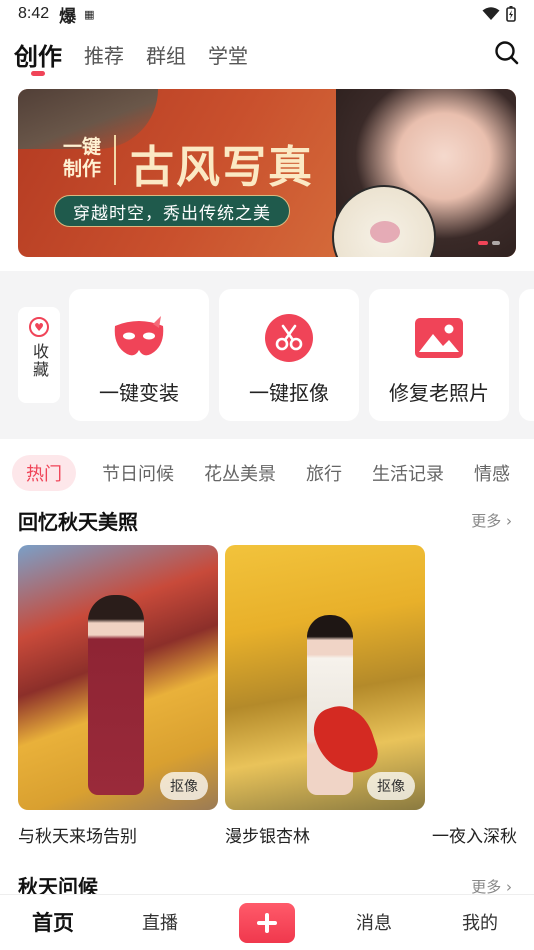 This screenshot has width=534, height=950. I want to click on create-button, so click(267, 923).